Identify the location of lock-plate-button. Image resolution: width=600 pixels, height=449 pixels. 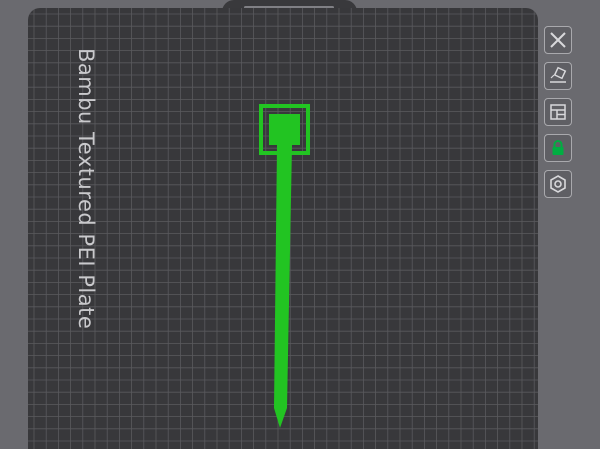
(558, 148).